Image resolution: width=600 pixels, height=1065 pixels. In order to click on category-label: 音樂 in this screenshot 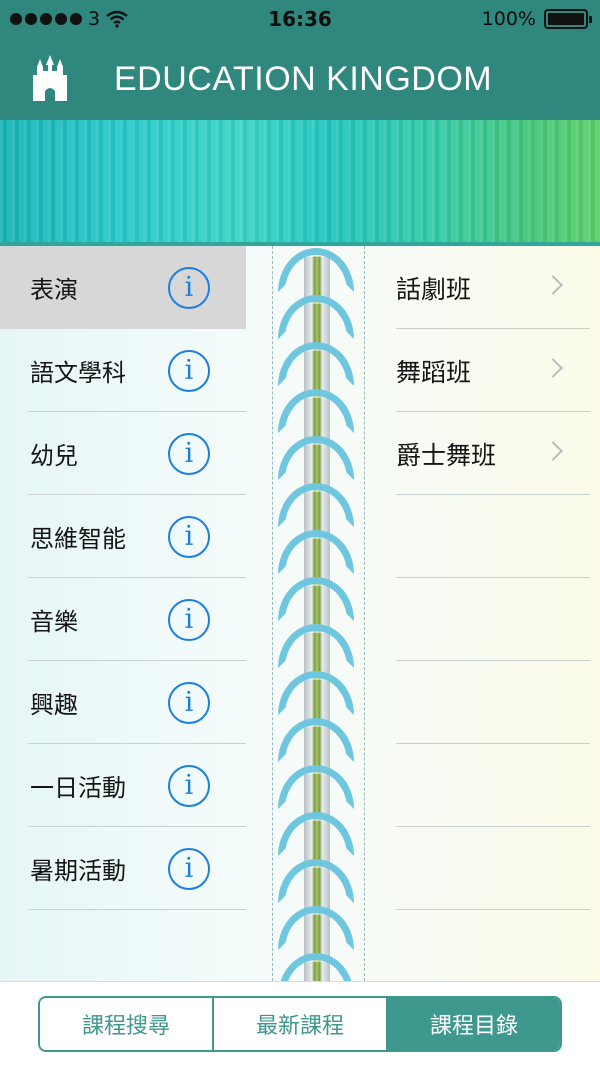, I will do `click(54, 622)`.